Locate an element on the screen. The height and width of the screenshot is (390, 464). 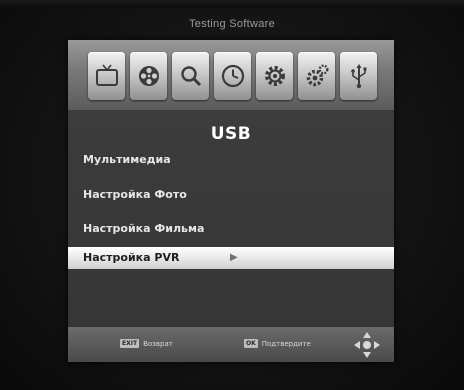
system-gears-icon is located at coordinates (316, 76).